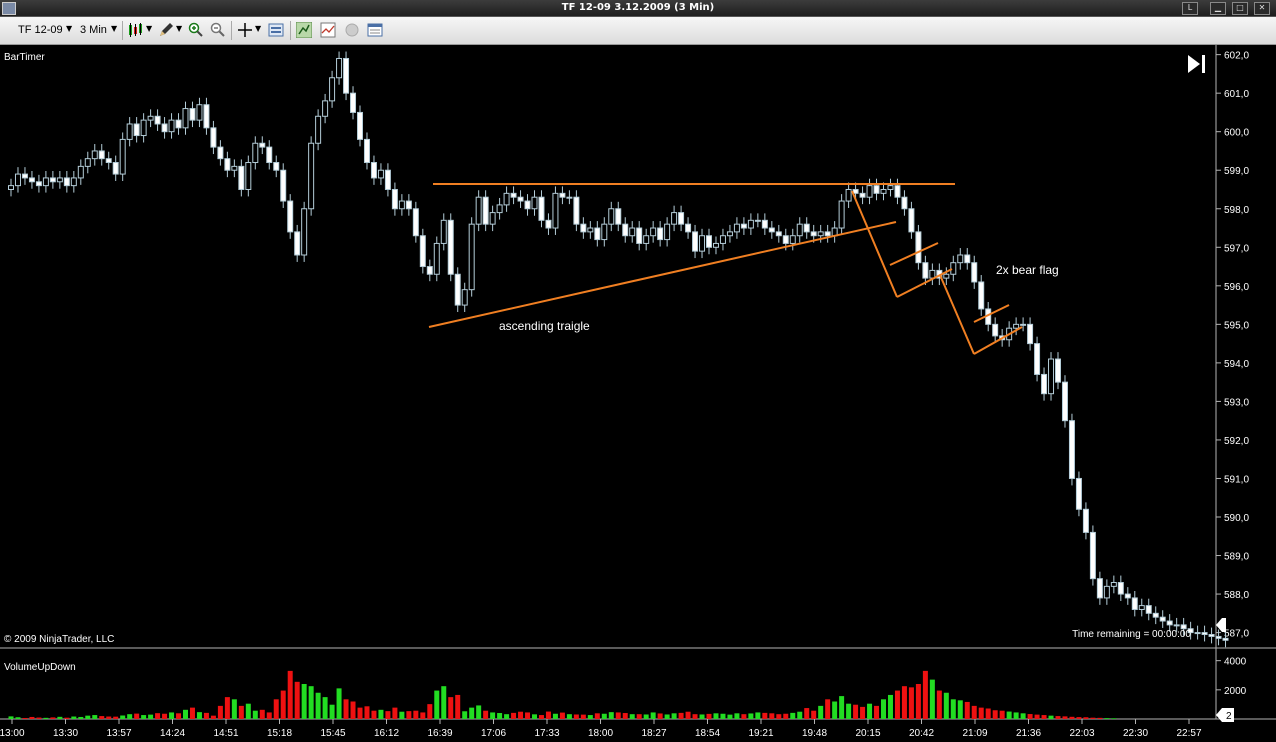 This screenshot has height=742, width=1276. I want to click on close-button: ✕, so click(1262, 8).